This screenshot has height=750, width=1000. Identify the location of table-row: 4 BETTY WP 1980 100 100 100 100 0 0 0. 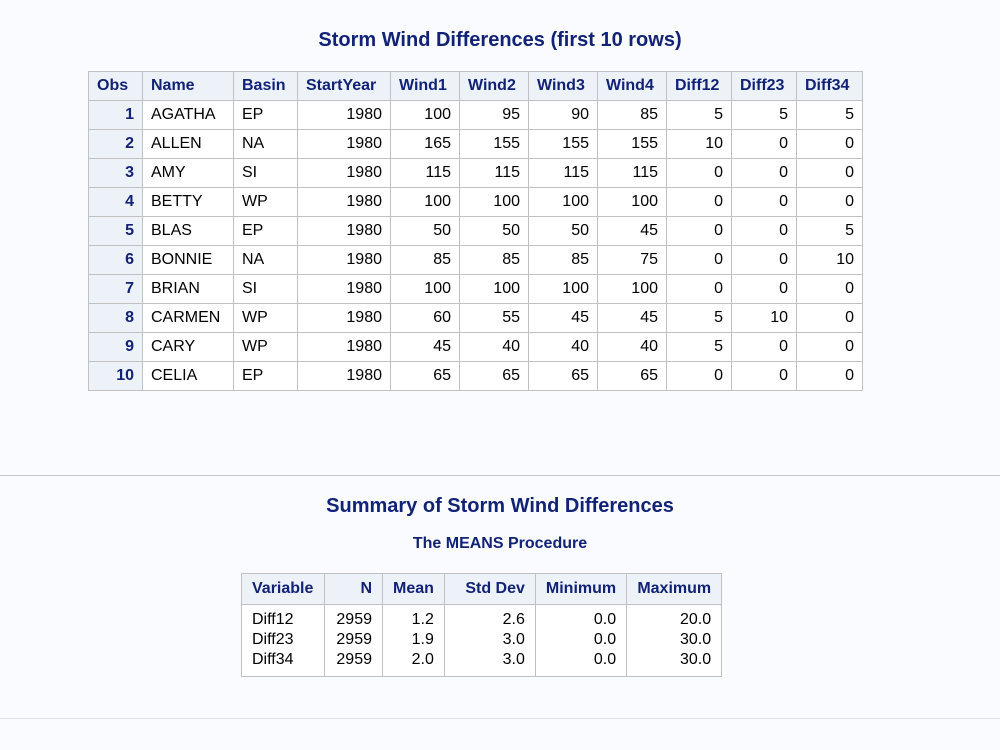
(475, 202).